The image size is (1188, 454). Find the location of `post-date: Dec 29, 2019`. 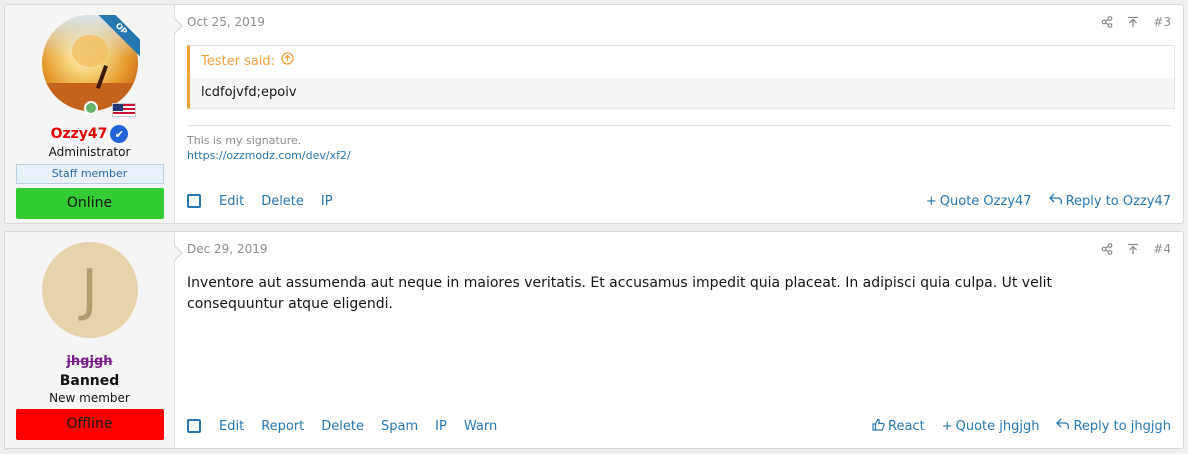

post-date: Dec 29, 2019 is located at coordinates (227, 249).